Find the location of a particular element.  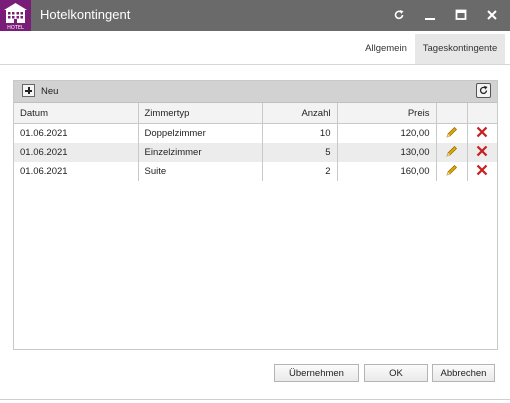

footer-divider is located at coordinates (255, 399).